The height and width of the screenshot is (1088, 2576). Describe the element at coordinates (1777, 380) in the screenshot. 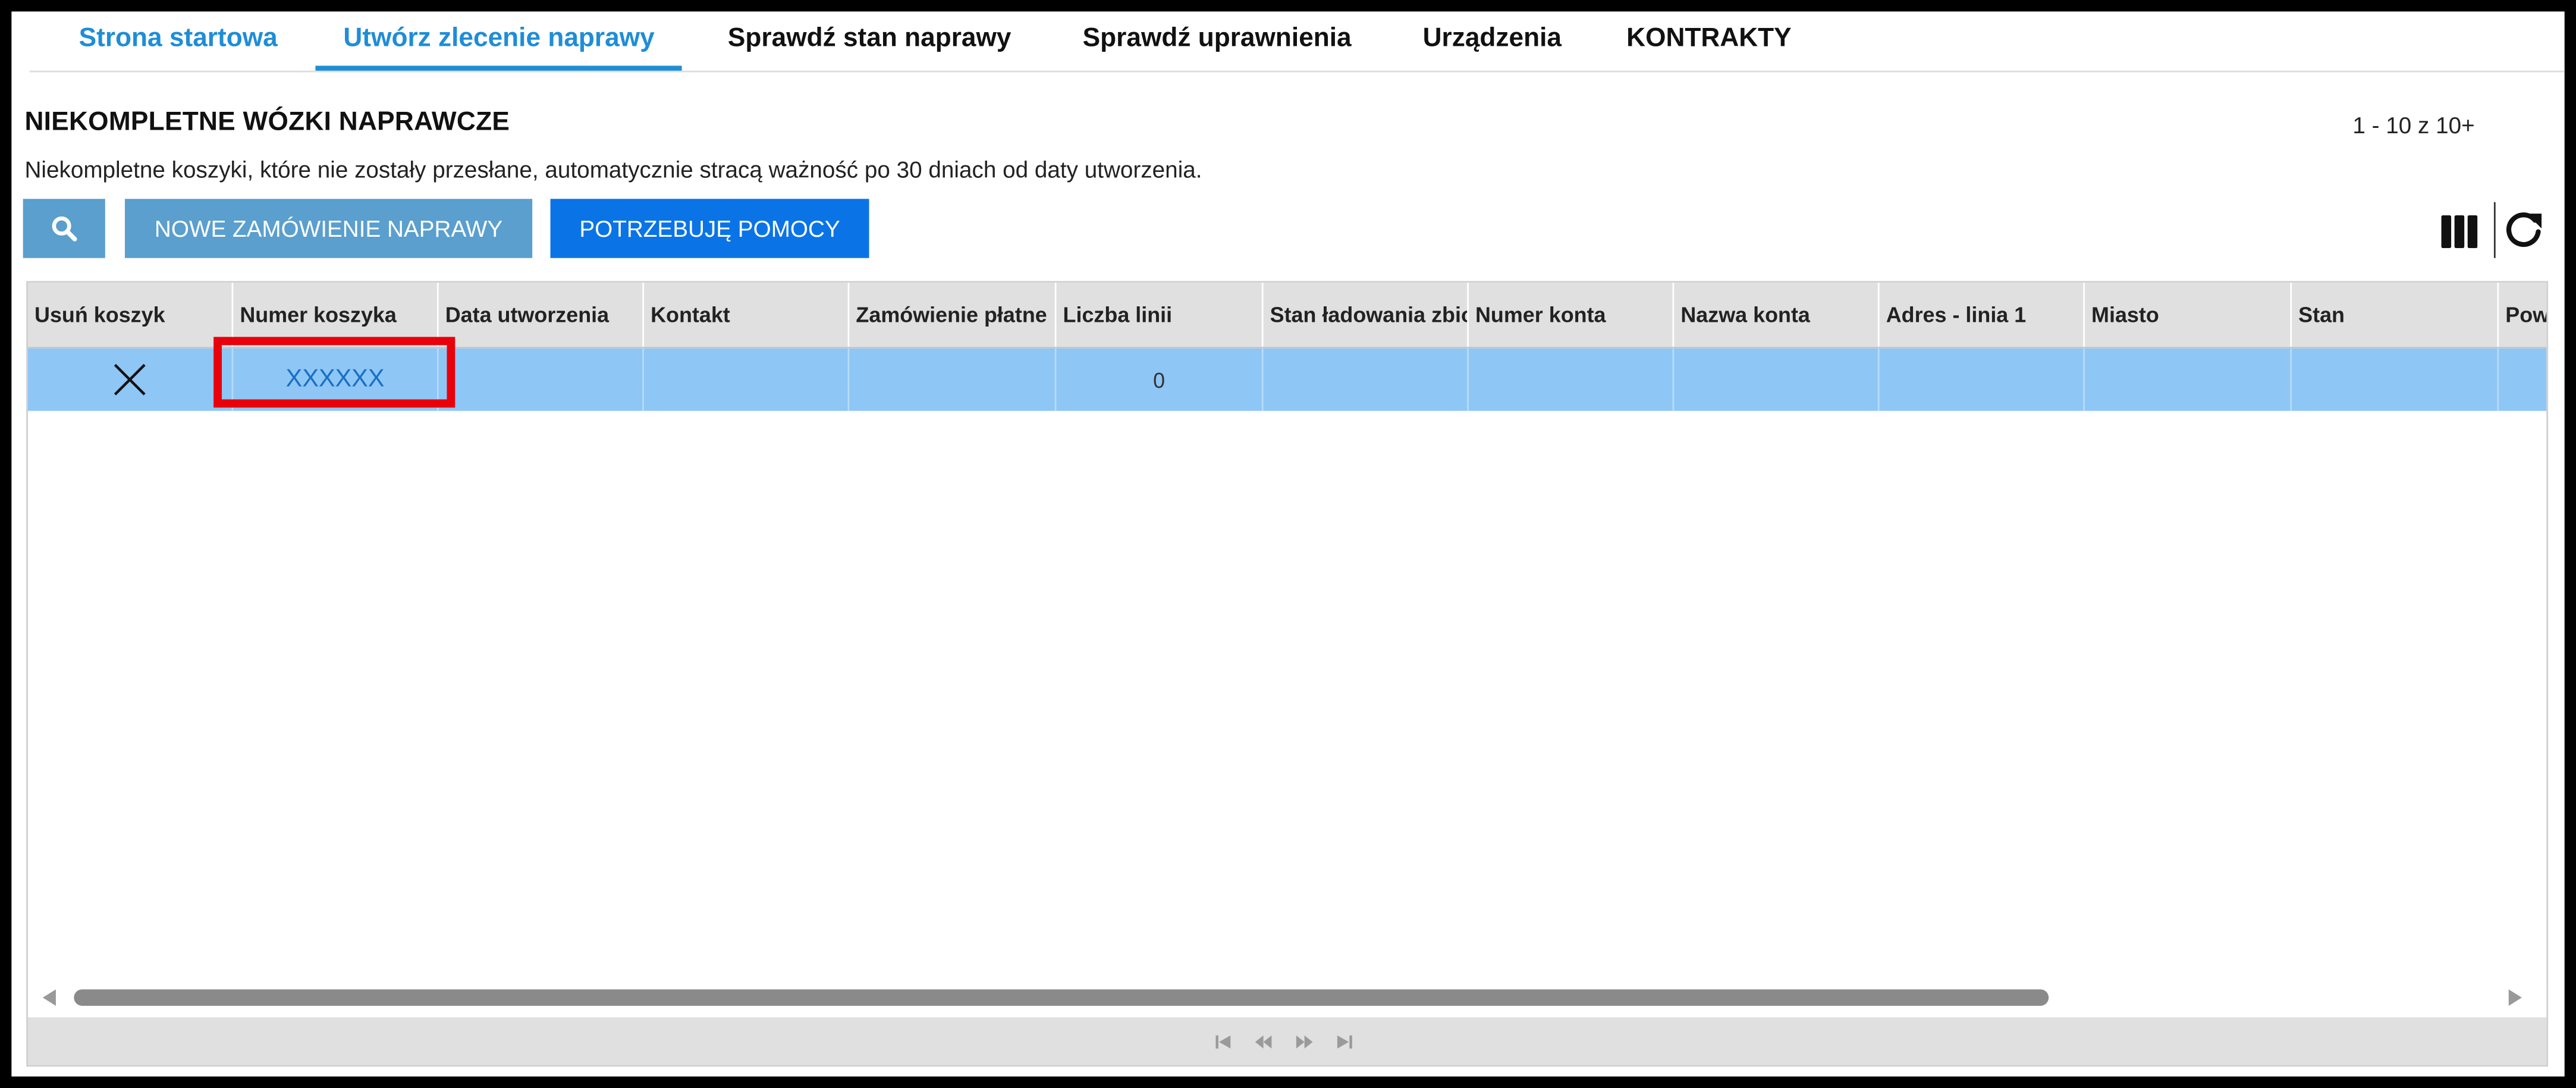

I see `account-name-cell` at that location.